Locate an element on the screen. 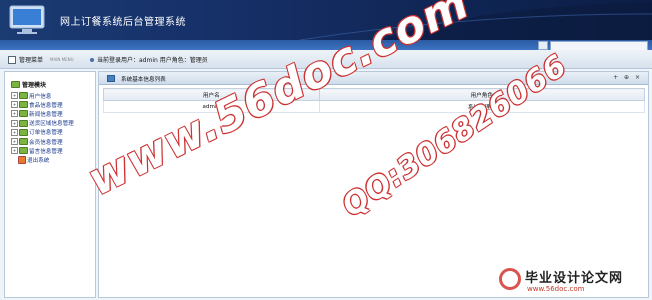 Image resolution: width=652 pixels, height=300 pixels. menu-title: 管理菜单 MAIN MENU is located at coordinates (41, 59).